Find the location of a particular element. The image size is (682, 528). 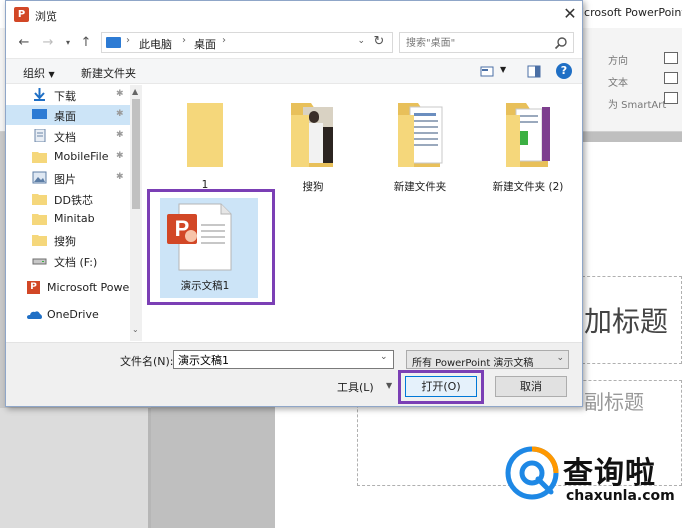

sidebar-item-pictures: 图片 ✱ is located at coordinates (68, 178).